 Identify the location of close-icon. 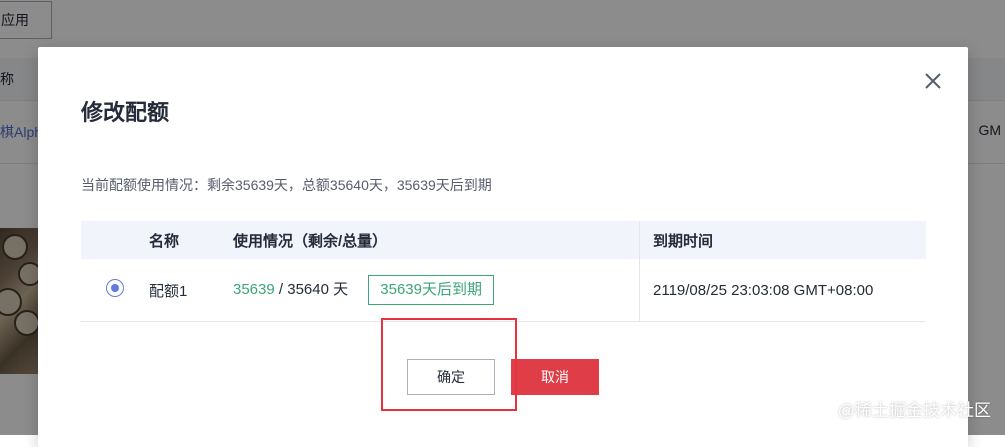
(933, 81).